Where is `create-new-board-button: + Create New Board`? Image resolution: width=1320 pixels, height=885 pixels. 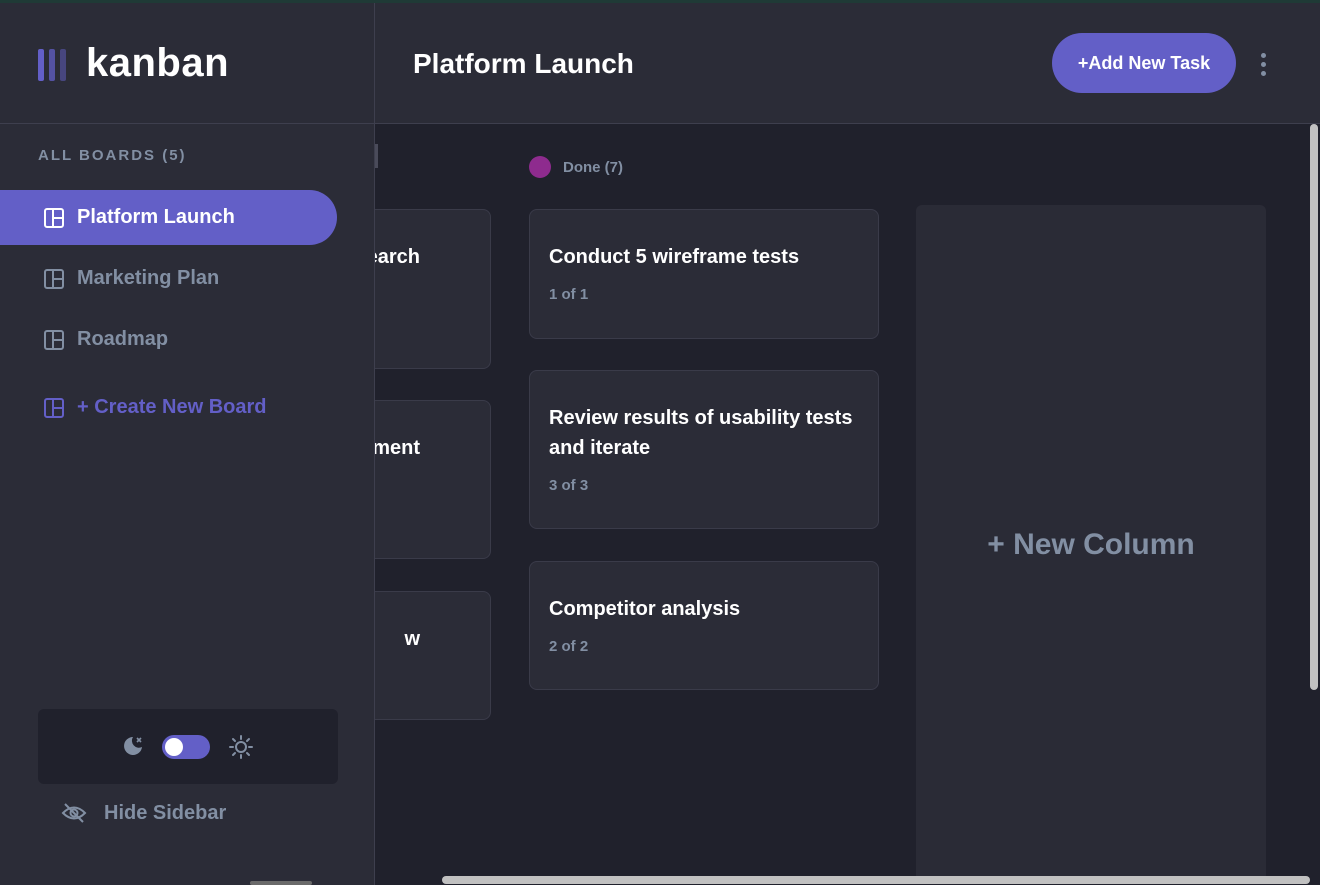
create-new-board-button: + Create New Board is located at coordinates (168, 407).